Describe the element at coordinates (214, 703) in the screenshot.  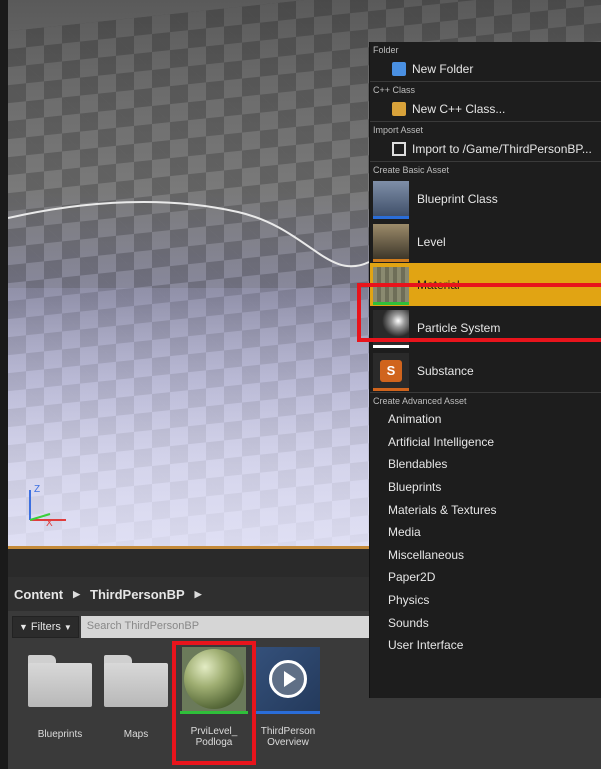
I see `asset-highlight-box` at that location.